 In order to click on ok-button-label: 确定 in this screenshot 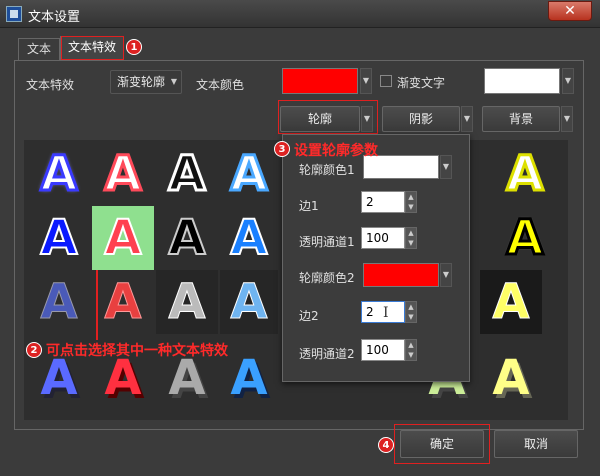, I will do `click(441, 444)`.